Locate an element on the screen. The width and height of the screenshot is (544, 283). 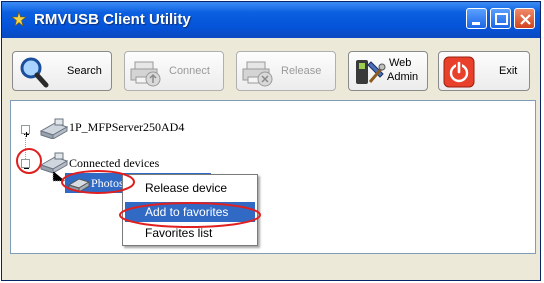
annotation-circle-expander is located at coordinates (29, 161).